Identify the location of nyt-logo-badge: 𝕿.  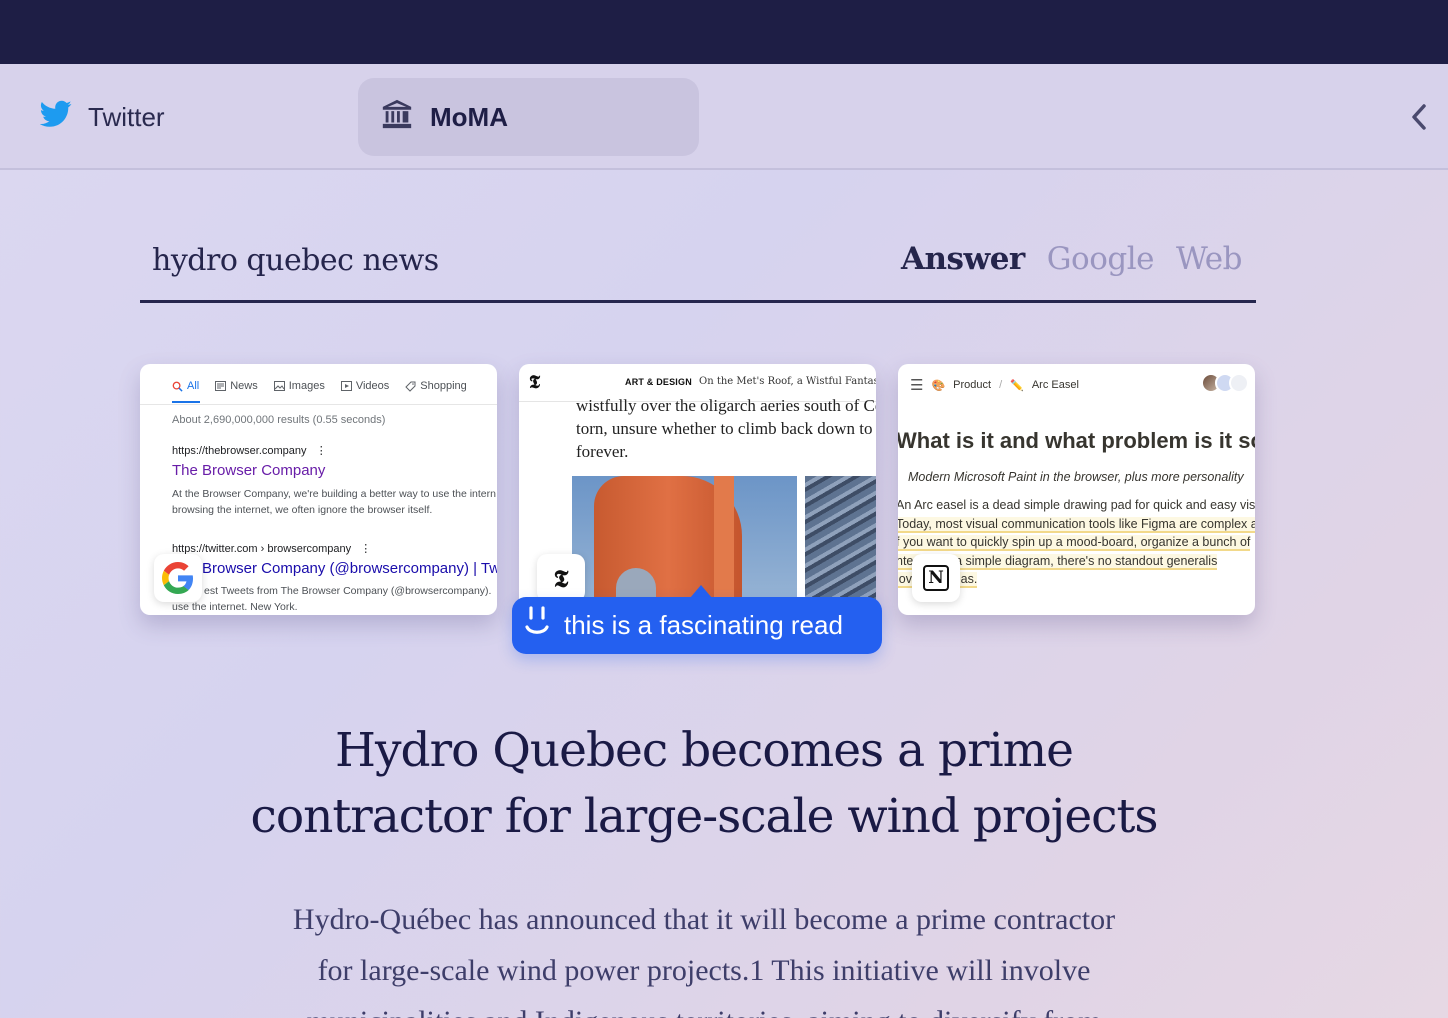
(561, 578).